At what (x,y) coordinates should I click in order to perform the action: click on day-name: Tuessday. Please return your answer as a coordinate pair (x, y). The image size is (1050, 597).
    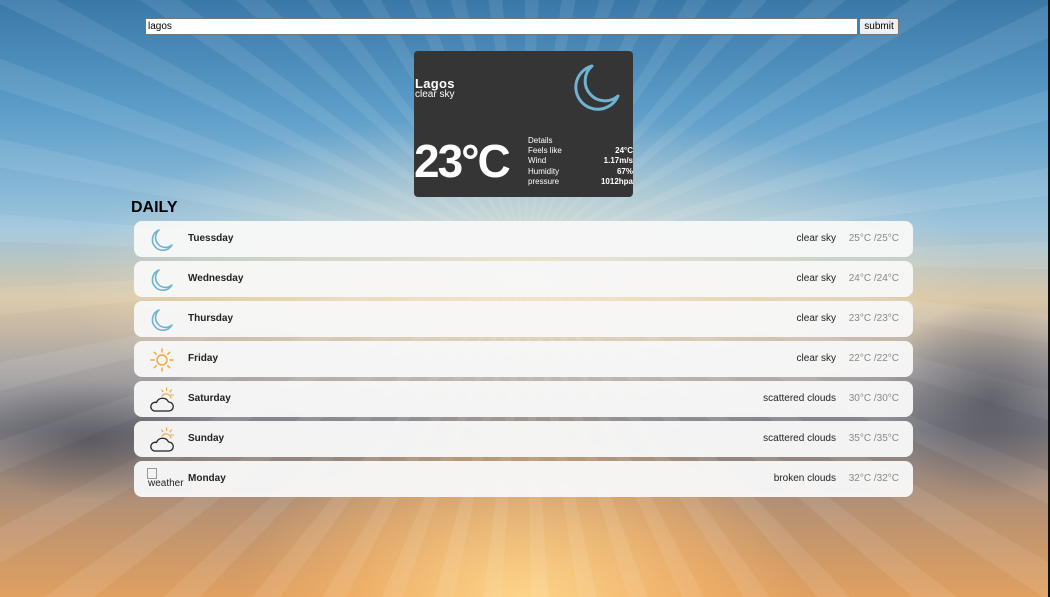
    Looking at the image, I should click on (211, 238).